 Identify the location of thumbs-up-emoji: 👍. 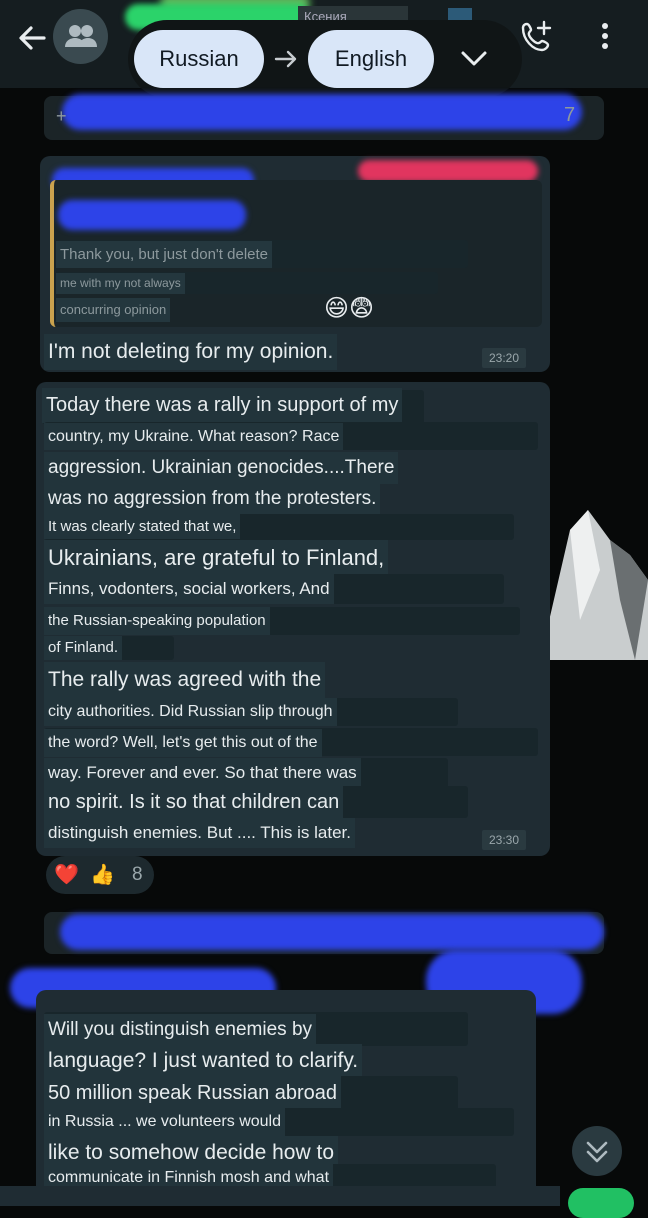
(102, 875).